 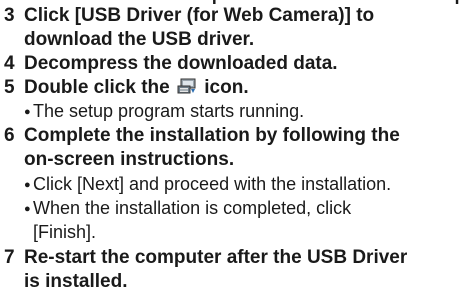 What do you see at coordinates (129, 159) in the screenshot?
I see `step-text-continued: on-screen instructions.` at bounding box center [129, 159].